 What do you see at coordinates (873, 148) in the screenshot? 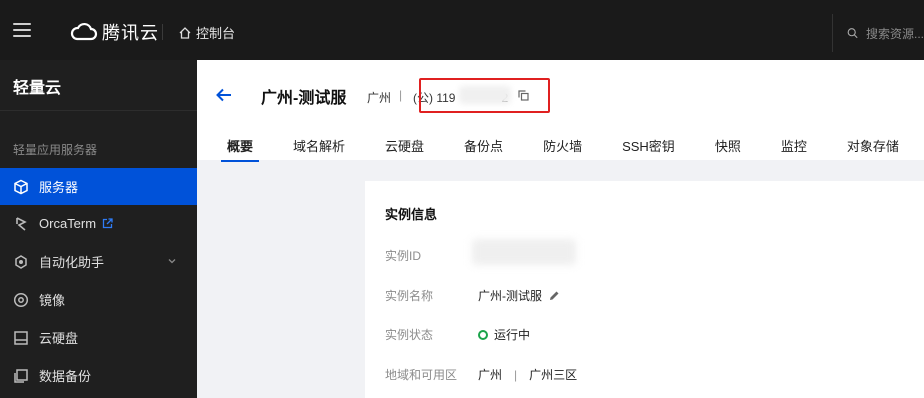
I see `tab-object-storage: 对象存储` at bounding box center [873, 148].